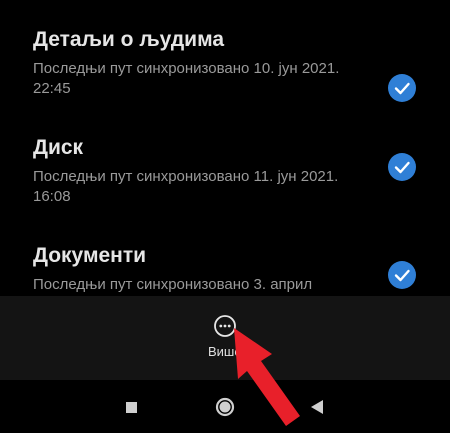 This screenshot has height=433, width=450. What do you see at coordinates (131, 407) in the screenshot?
I see `recents-square-icon` at bounding box center [131, 407].